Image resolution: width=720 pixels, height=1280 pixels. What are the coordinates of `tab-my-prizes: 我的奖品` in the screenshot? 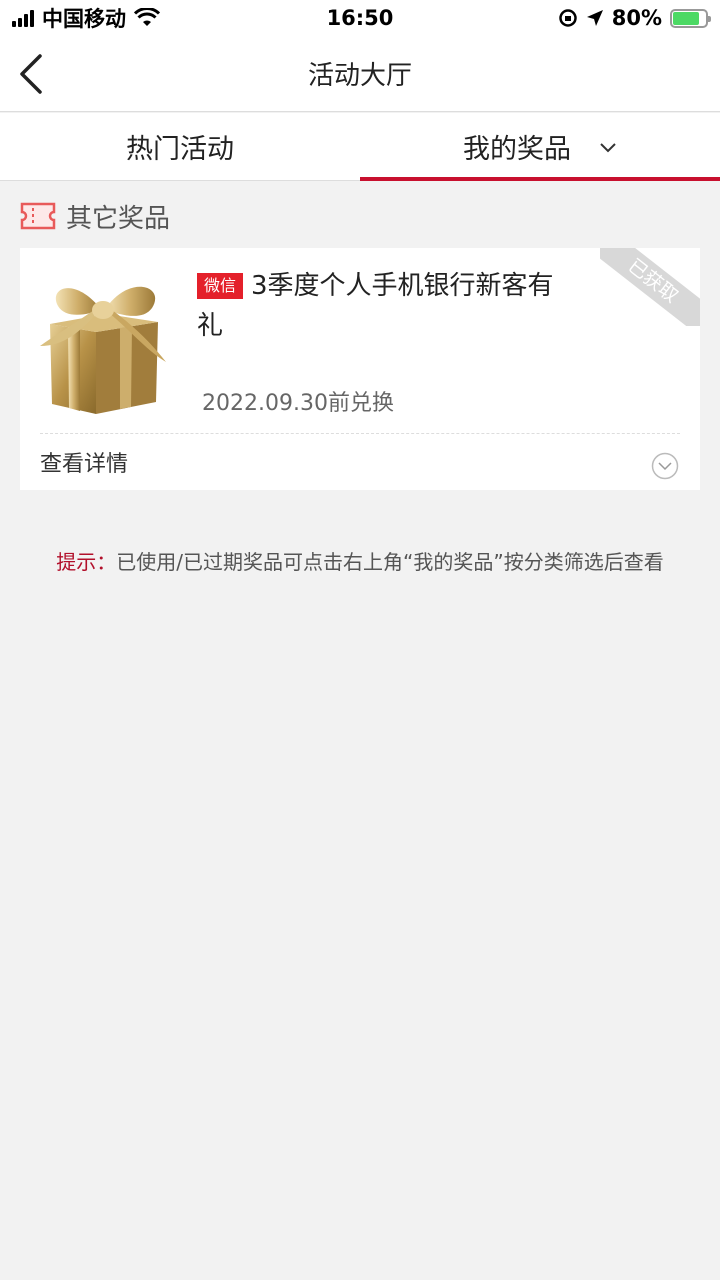 It's located at (540, 147).